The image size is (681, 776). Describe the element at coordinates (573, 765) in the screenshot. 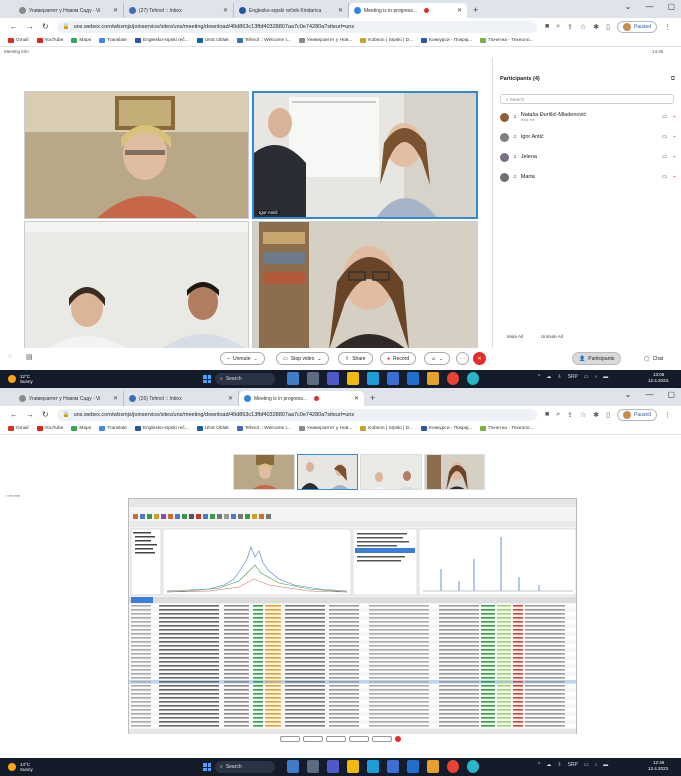

I see `input-language: SRP` at that location.